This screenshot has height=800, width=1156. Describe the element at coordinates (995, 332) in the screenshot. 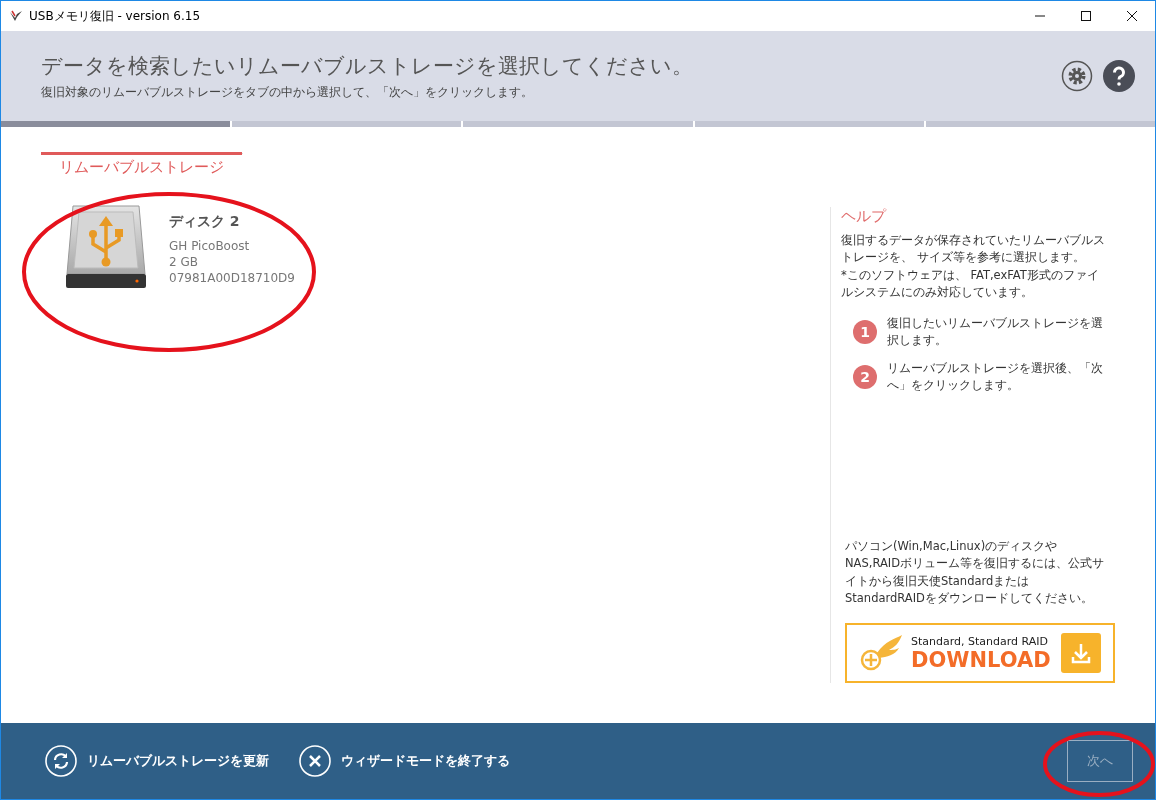

I see `step-text: 復旧したいリムーバブルストレージを選択します。` at that location.